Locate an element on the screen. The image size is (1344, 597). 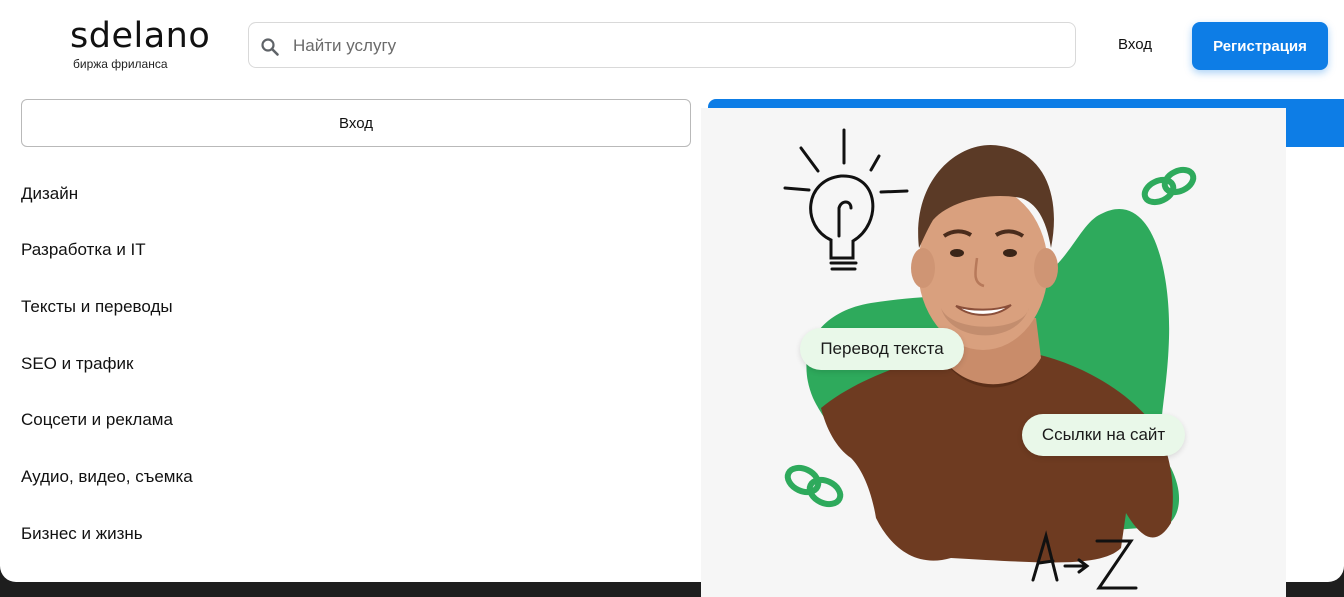
link-icon-bottom is located at coordinates (814, 486).